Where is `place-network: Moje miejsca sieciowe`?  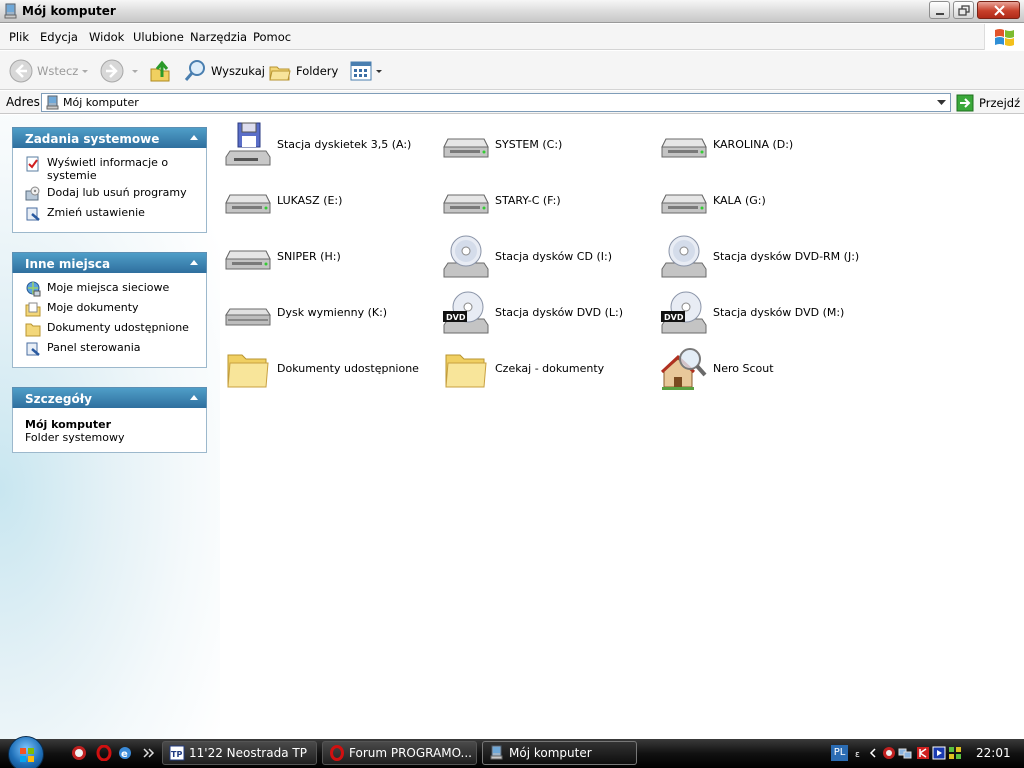 place-network: Moje miejsca sieciowe is located at coordinates (111, 289).